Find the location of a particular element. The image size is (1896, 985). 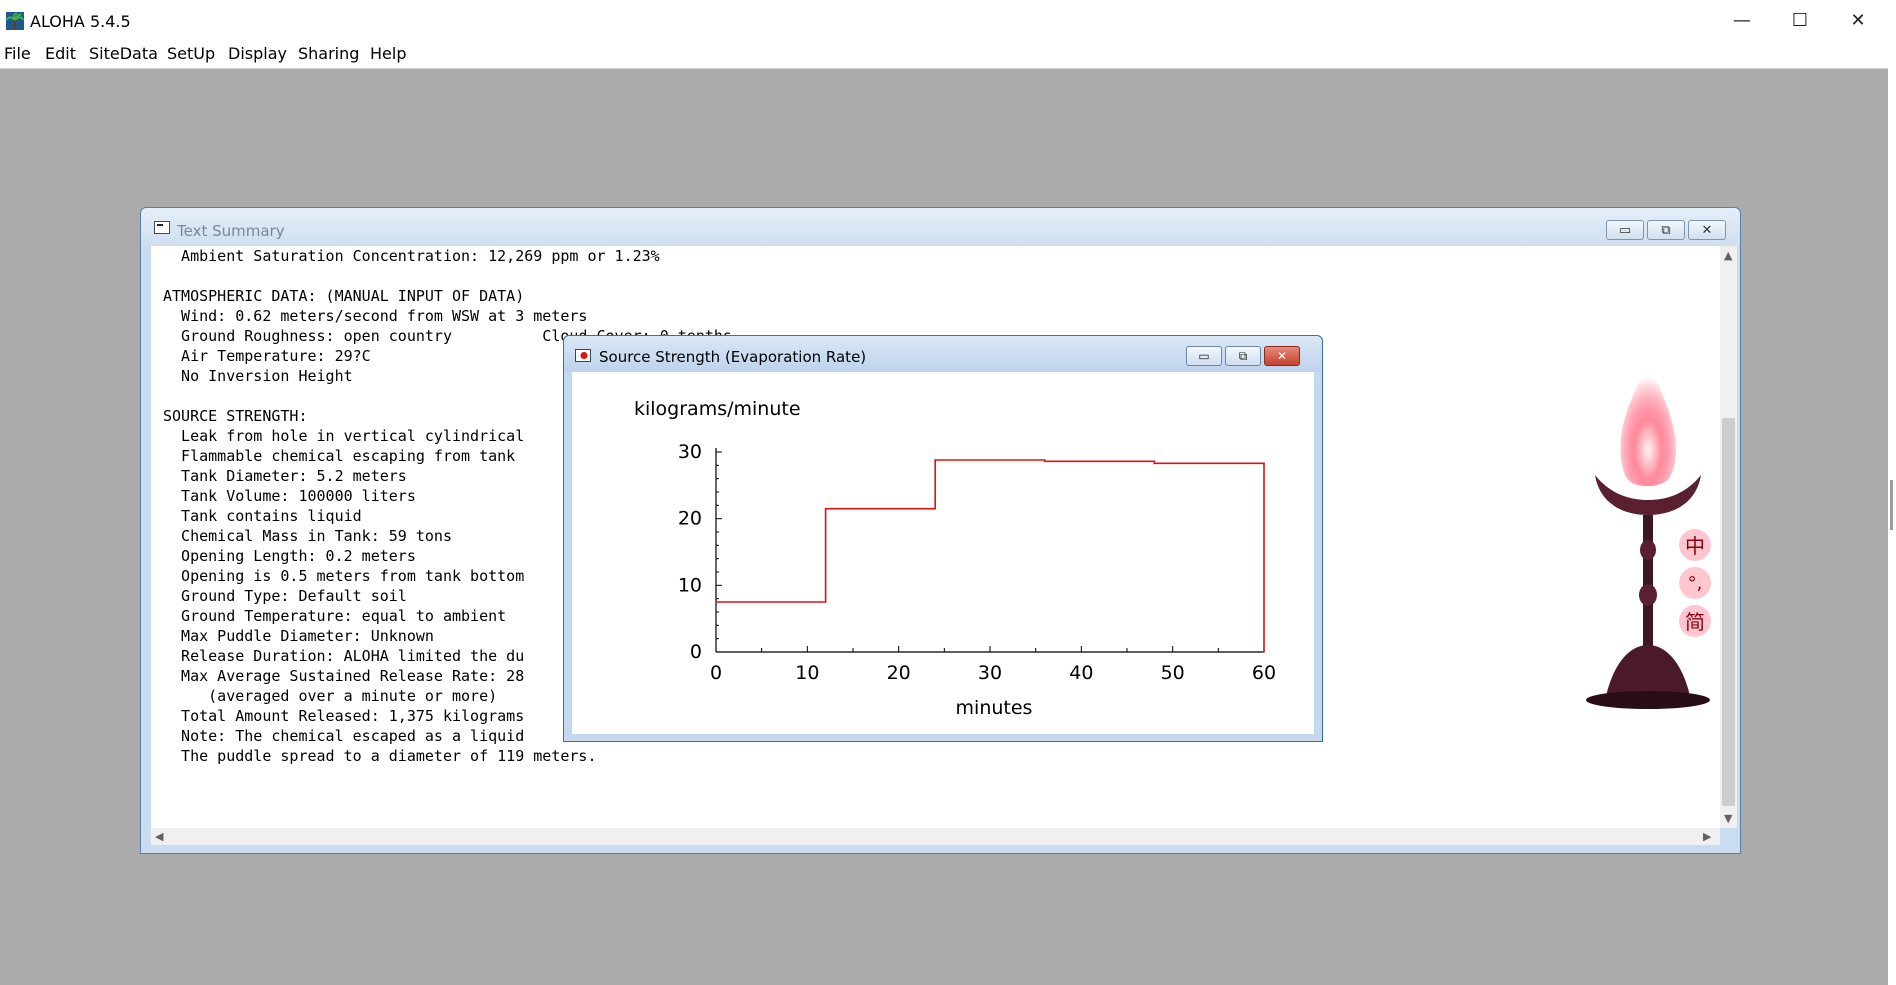

text-line: Max Average Sustained Release Rate: 28 is located at coordinates (344, 676).